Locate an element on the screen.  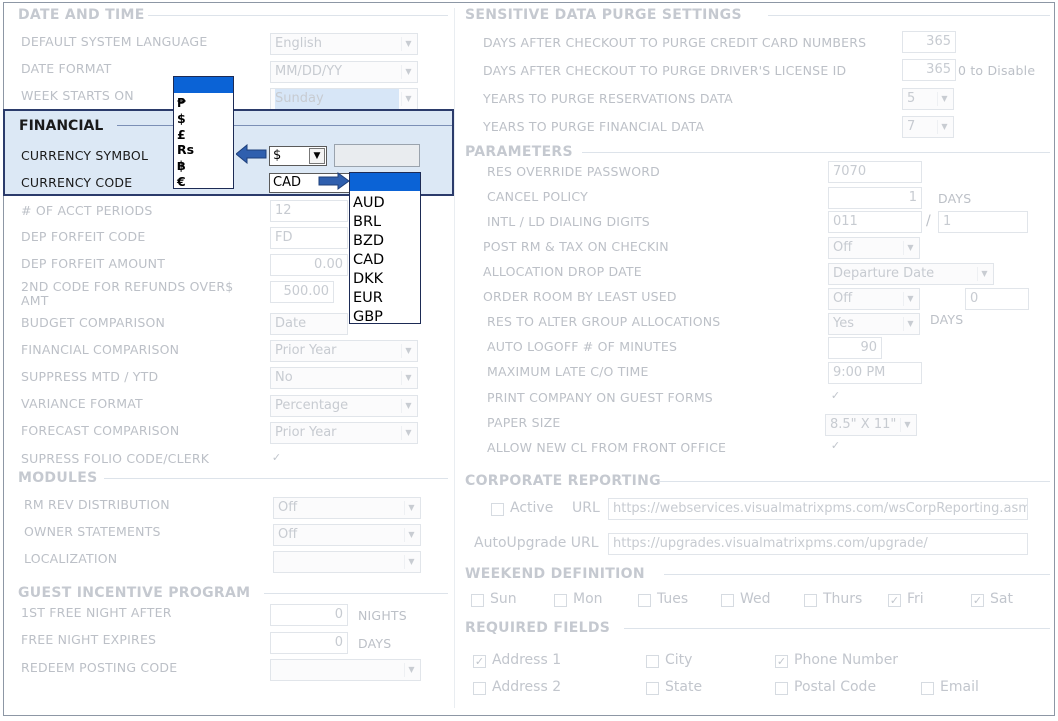
free-night-expires-input: 0 is located at coordinates (309, 643).